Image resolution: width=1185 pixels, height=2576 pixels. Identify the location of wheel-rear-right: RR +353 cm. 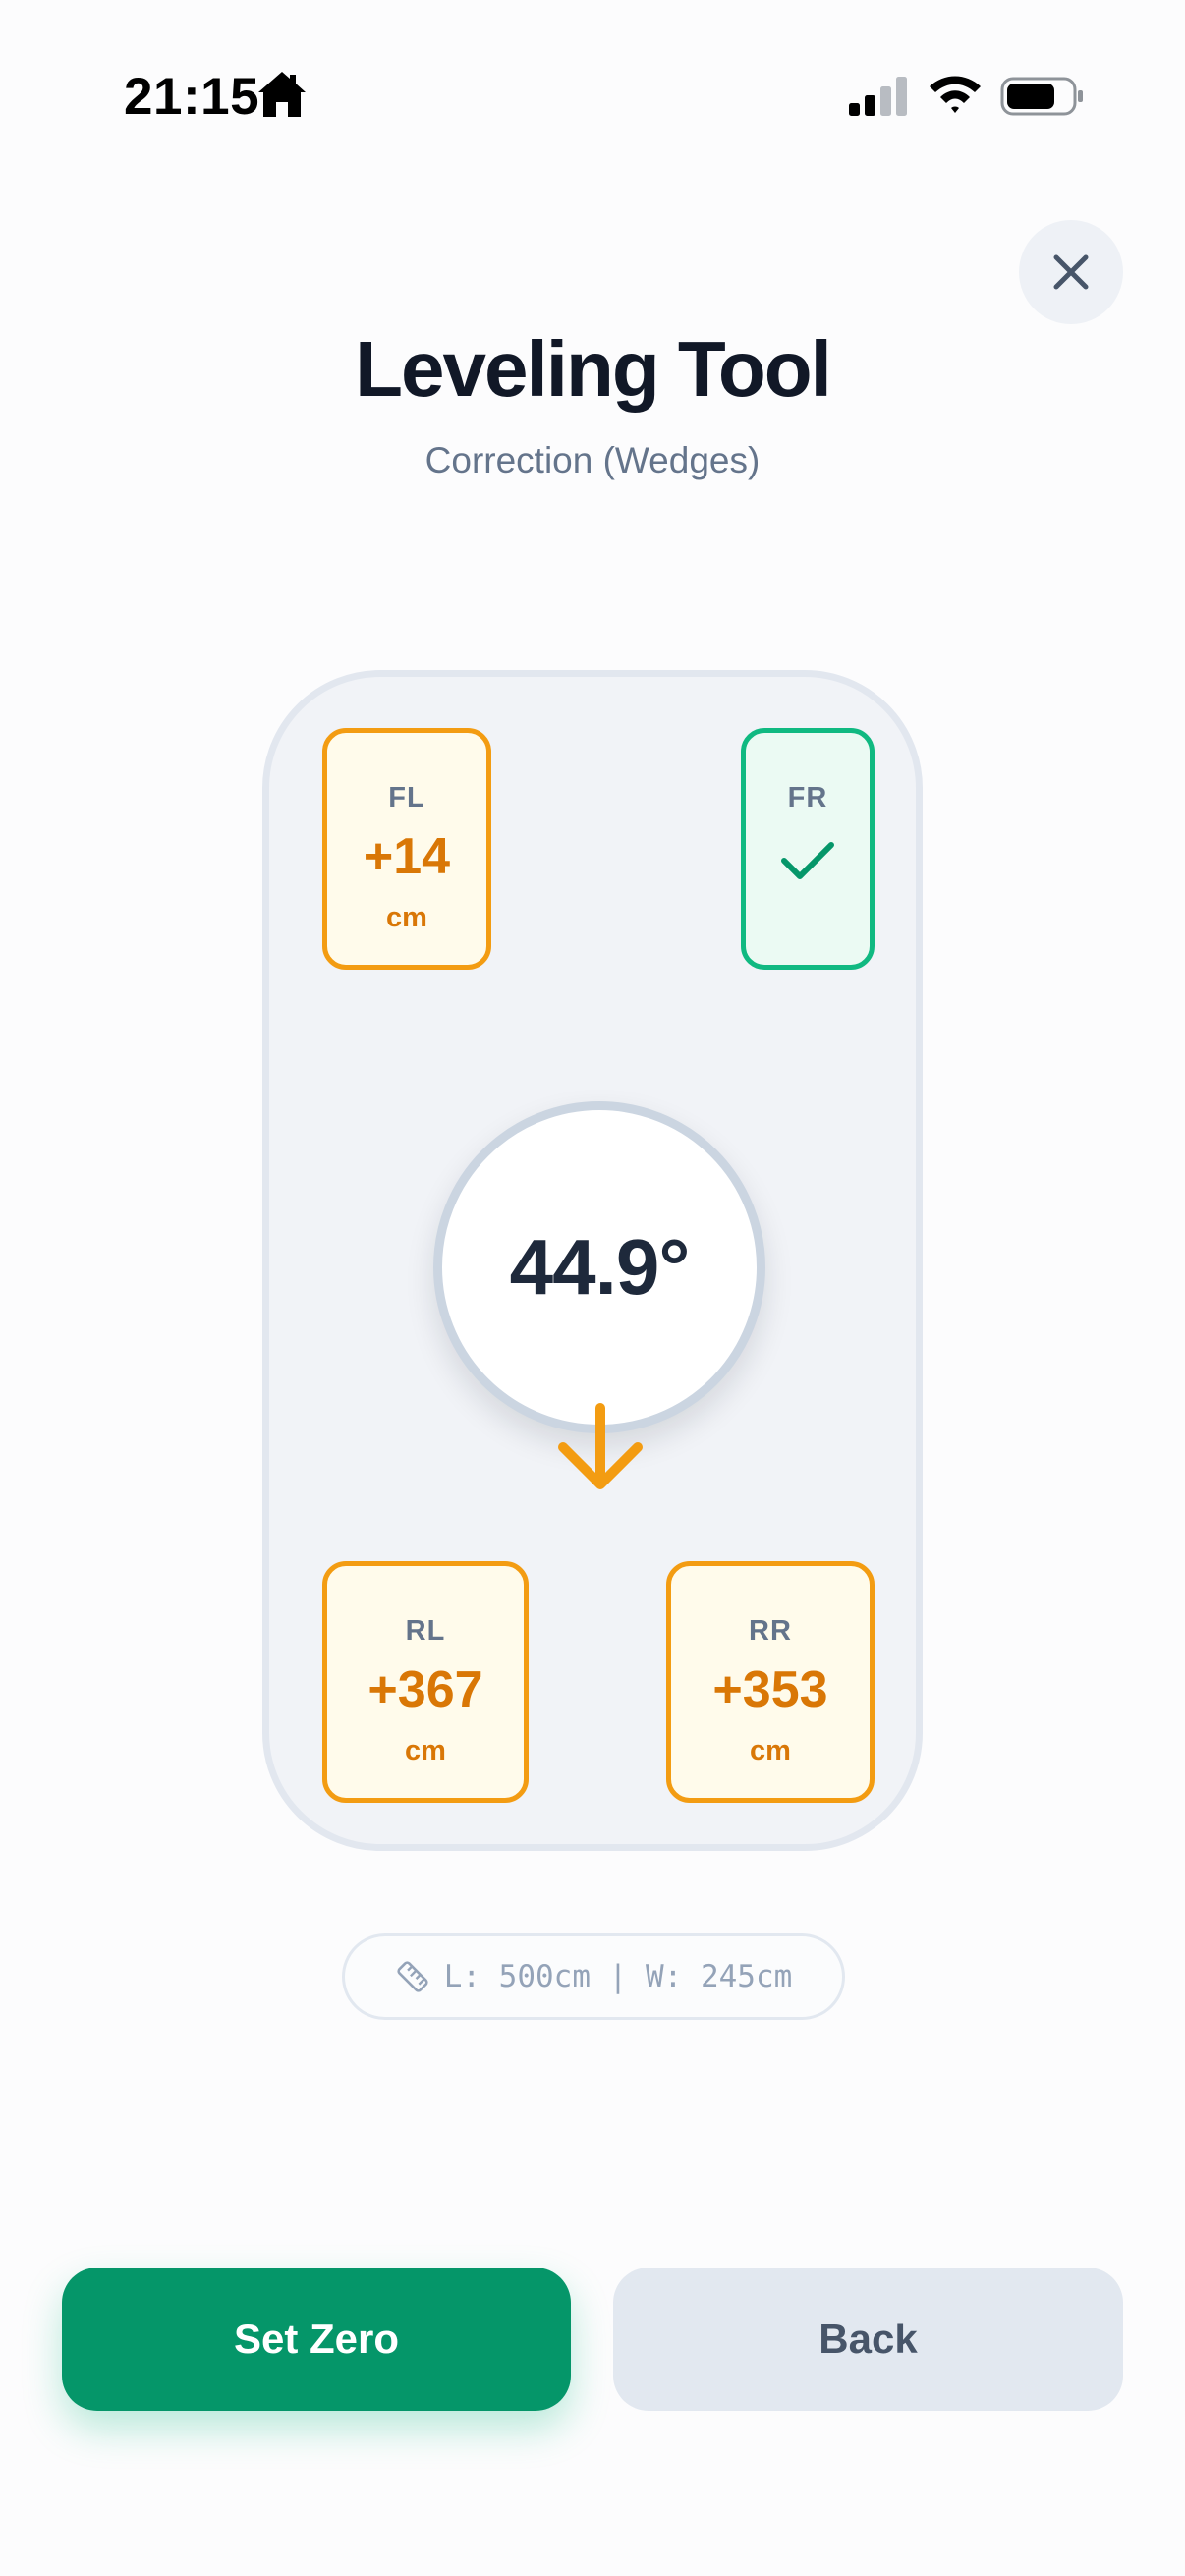
(771, 1682).